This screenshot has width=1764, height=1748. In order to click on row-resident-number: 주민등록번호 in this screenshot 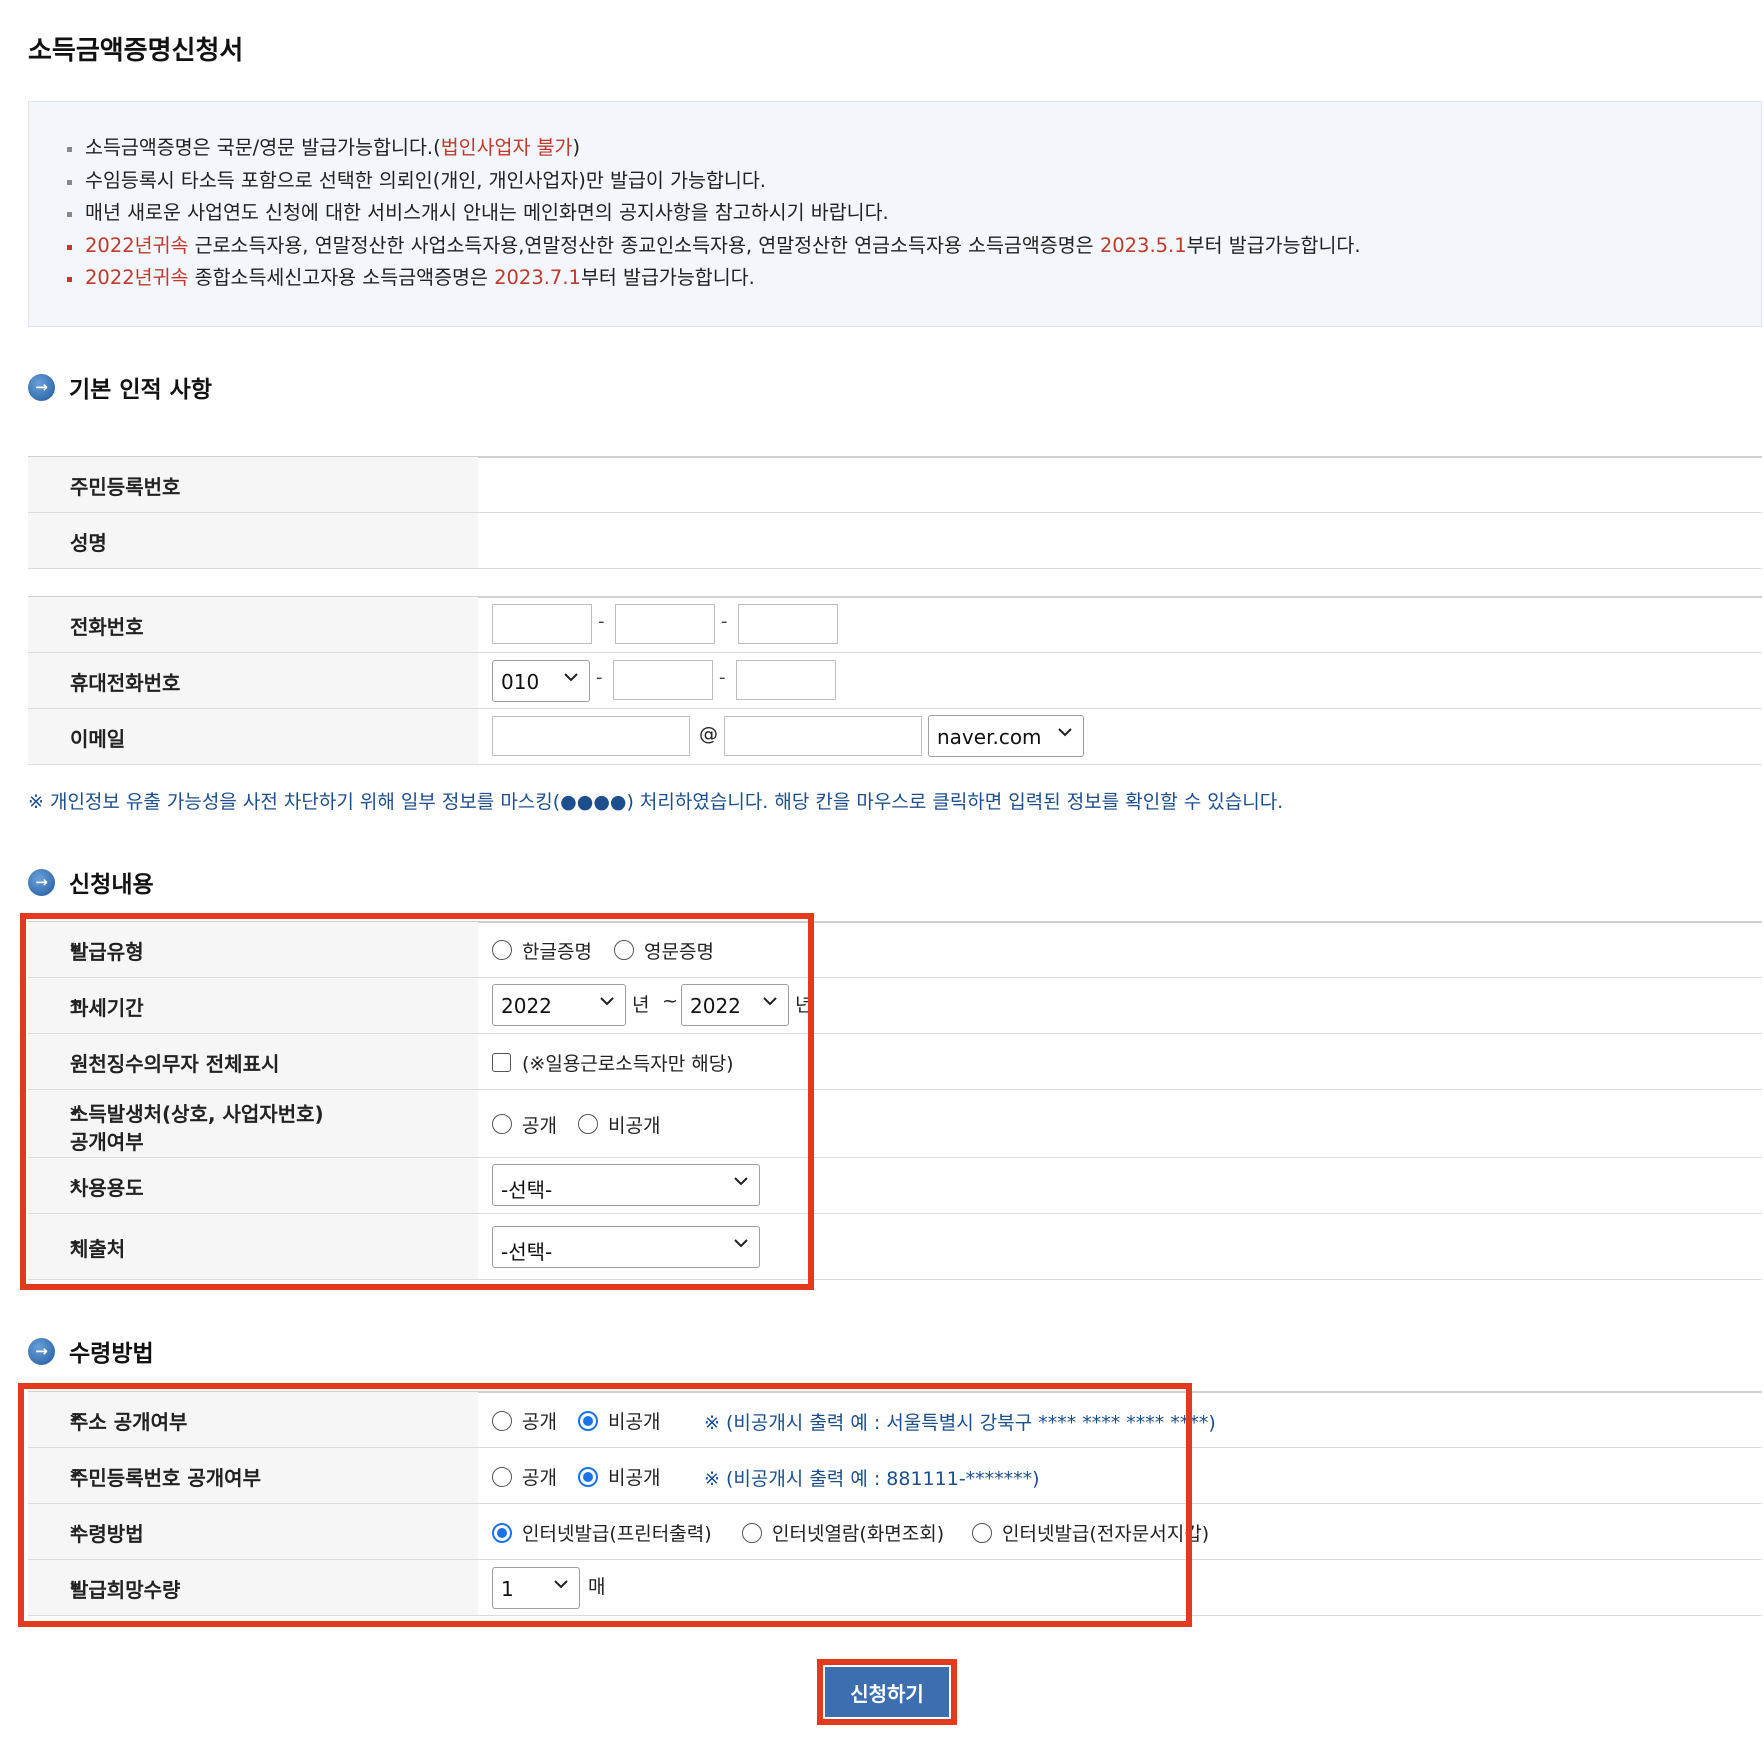, I will do `click(895, 485)`.